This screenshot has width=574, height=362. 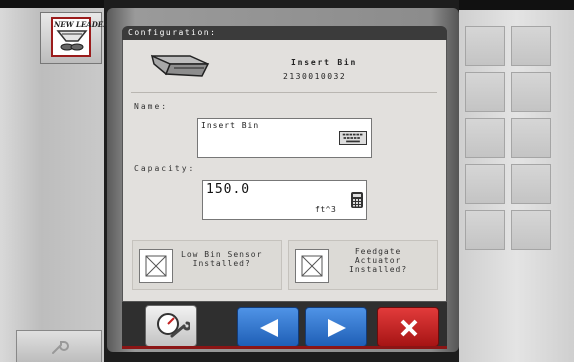 I want to click on spreader-bin-icon: NEW LEADER, so click(x=80, y=37).